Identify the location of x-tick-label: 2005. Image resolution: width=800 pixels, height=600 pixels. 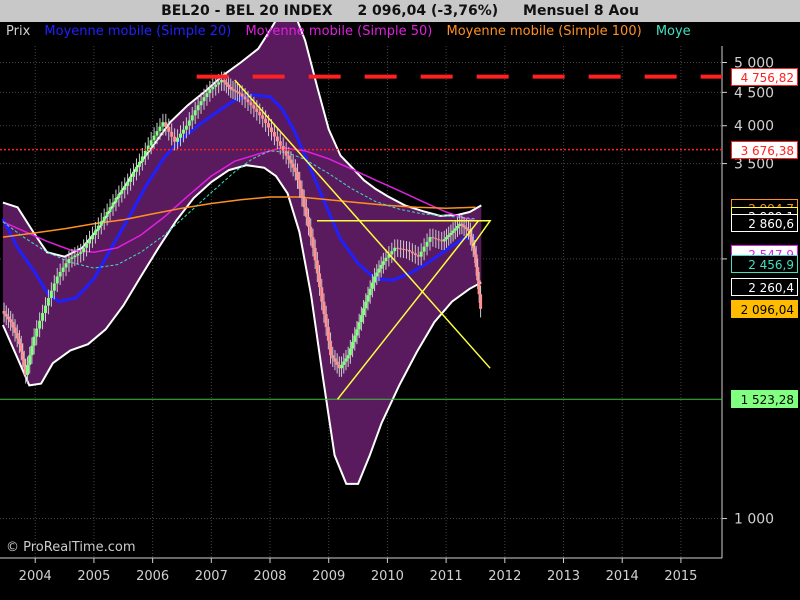
(93, 576).